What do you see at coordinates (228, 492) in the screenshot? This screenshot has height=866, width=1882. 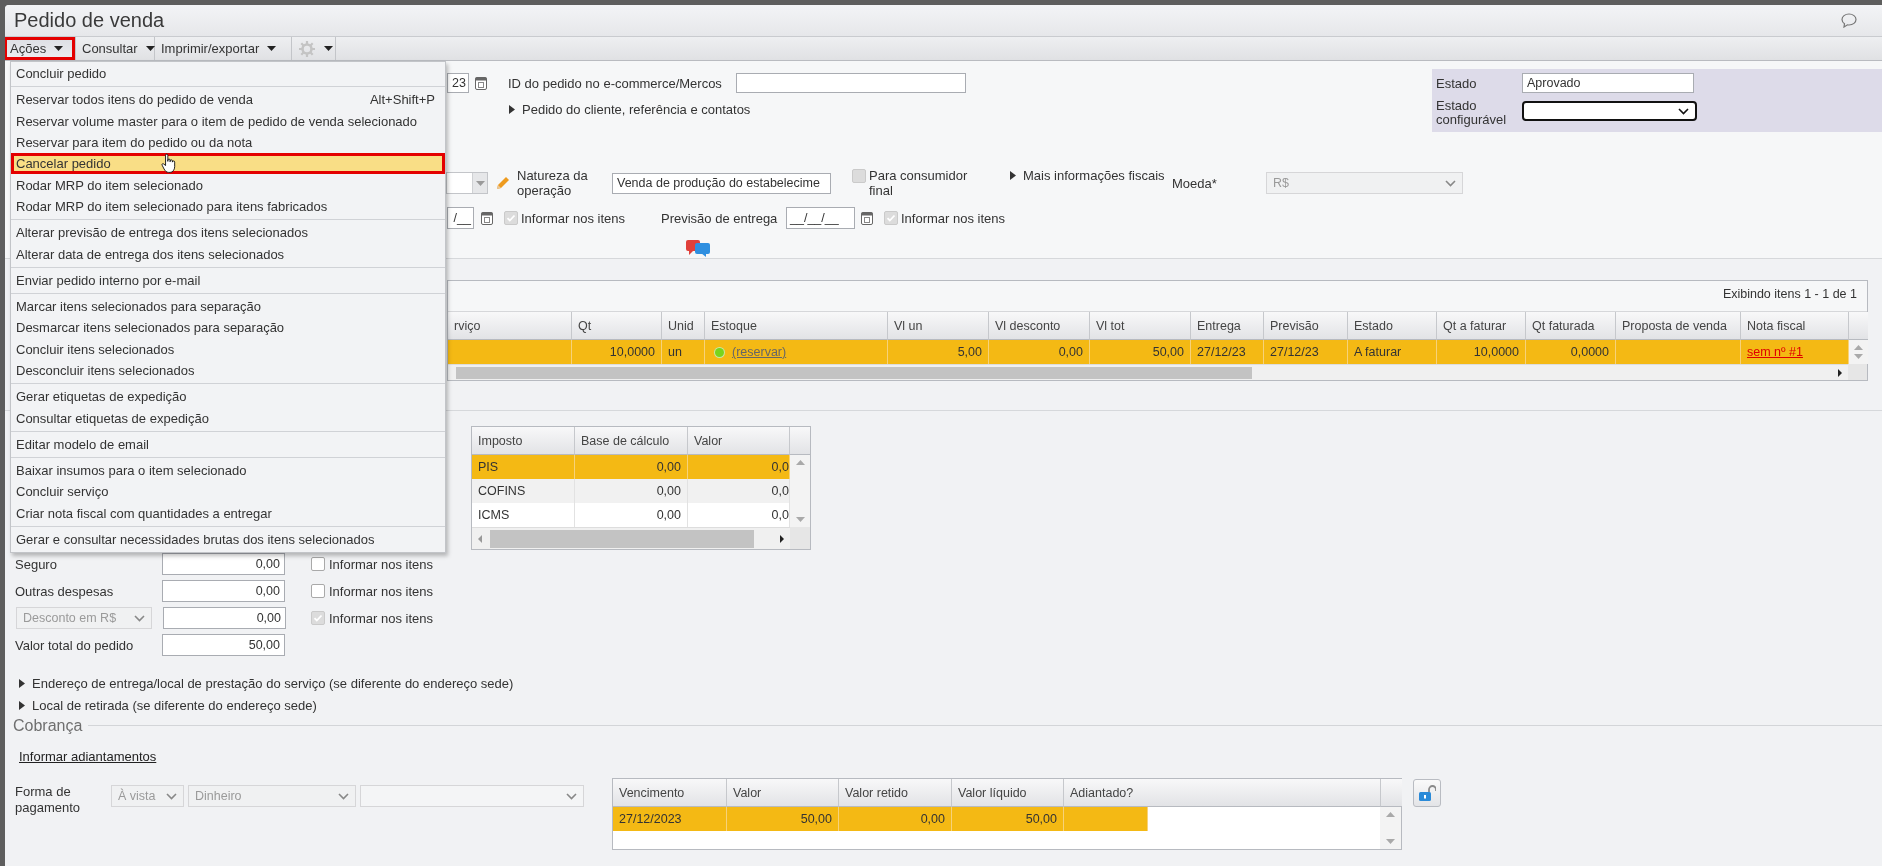 I see `menu-item: Concluir serviço` at bounding box center [228, 492].